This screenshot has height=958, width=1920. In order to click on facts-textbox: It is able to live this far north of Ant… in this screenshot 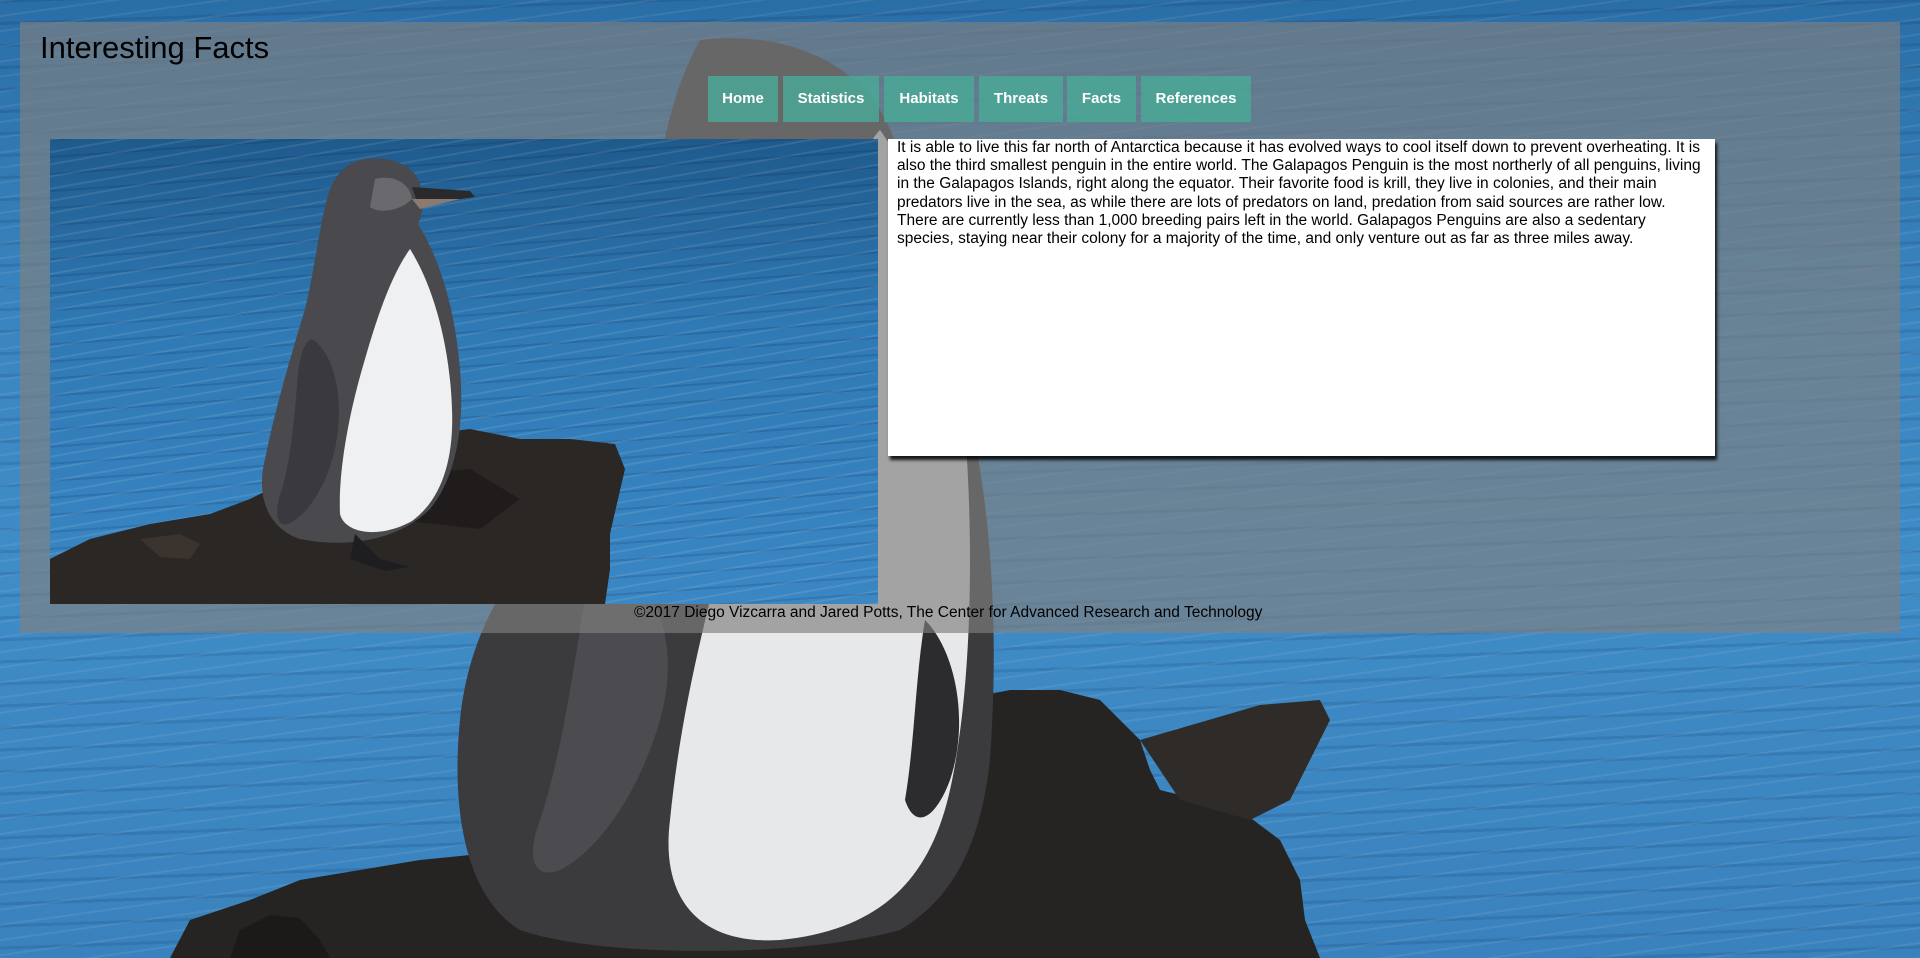, I will do `click(1301, 297)`.